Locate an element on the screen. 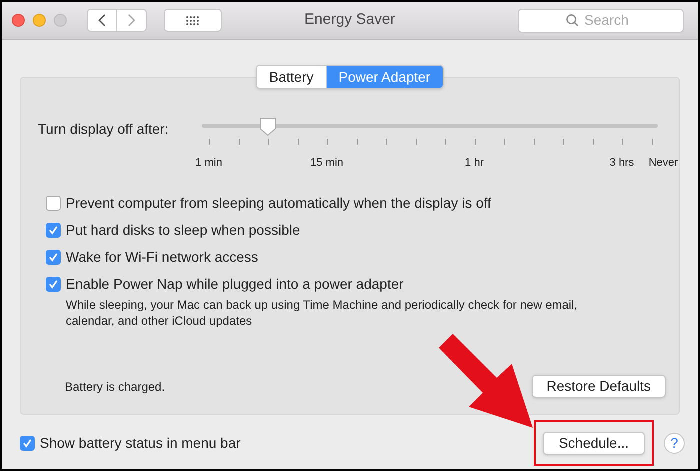 The image size is (700, 471). back-button is located at coordinates (102, 20).